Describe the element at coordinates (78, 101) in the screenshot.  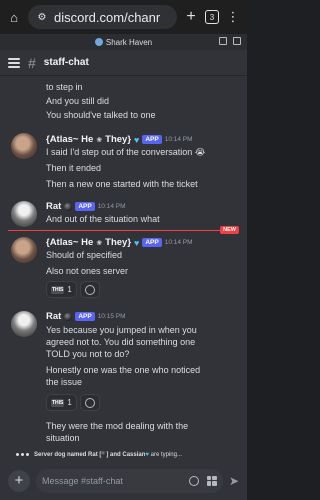
I see `message-line: And you still did` at that location.